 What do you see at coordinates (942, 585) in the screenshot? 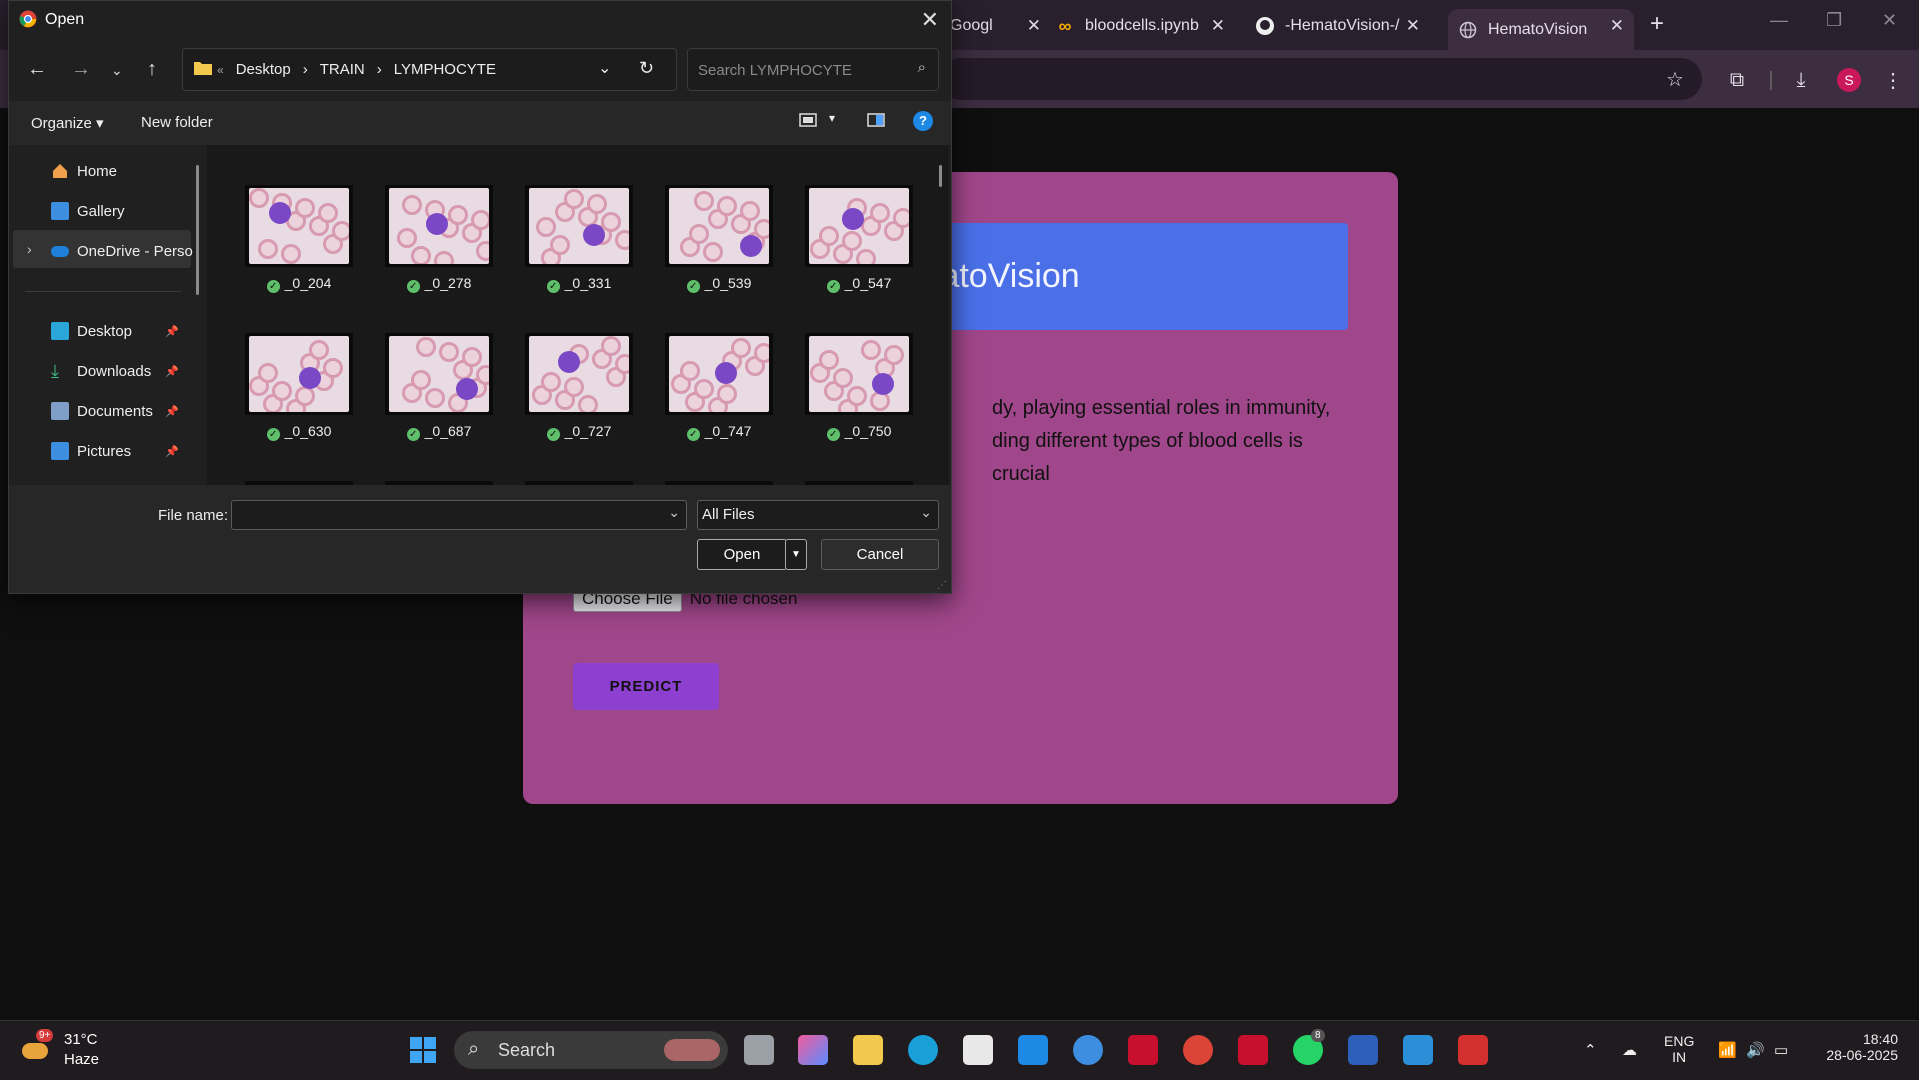
I see `resize-grip-icon: ⋰` at bounding box center [942, 585].